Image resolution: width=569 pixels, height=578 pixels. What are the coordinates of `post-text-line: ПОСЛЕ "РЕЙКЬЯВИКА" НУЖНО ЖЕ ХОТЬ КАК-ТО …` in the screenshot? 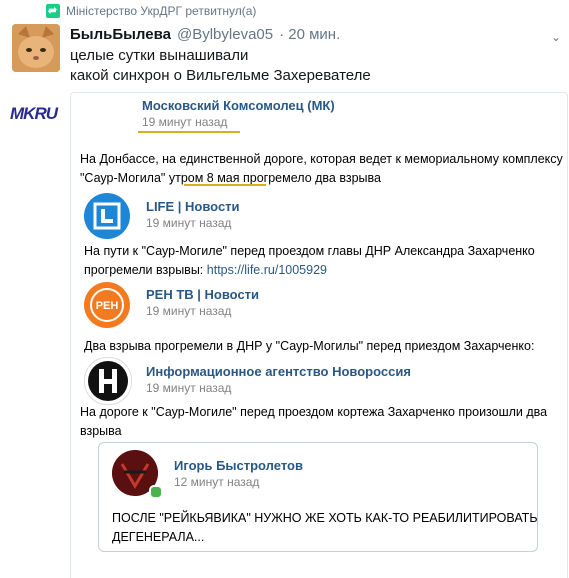 It's located at (325, 518).